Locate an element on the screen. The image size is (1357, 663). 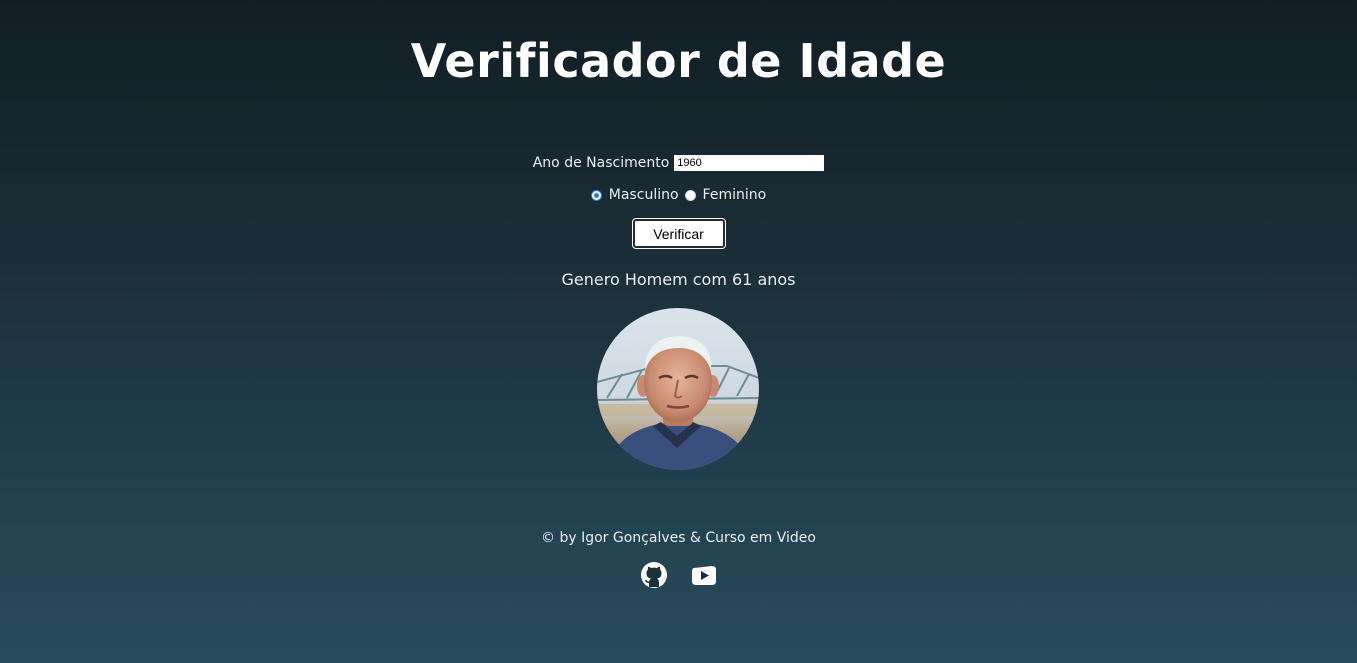
verify-row: Verificar is located at coordinates (678, 233).